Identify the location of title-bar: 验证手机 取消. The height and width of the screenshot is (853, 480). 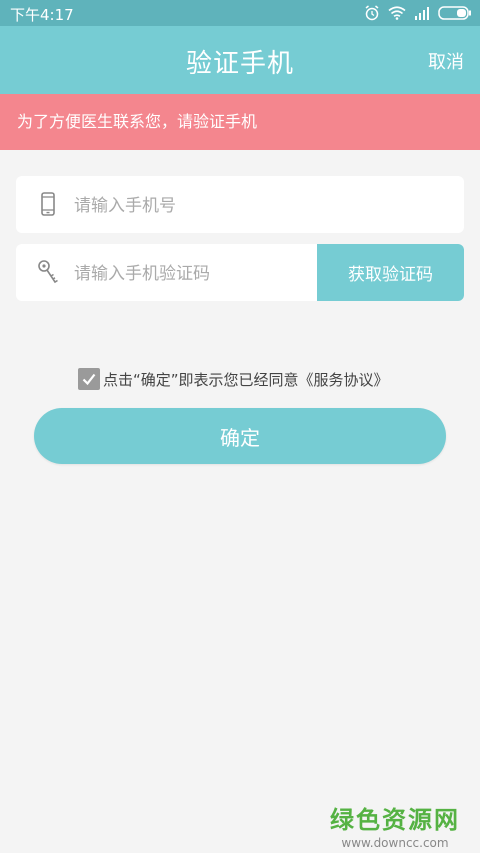
(240, 60).